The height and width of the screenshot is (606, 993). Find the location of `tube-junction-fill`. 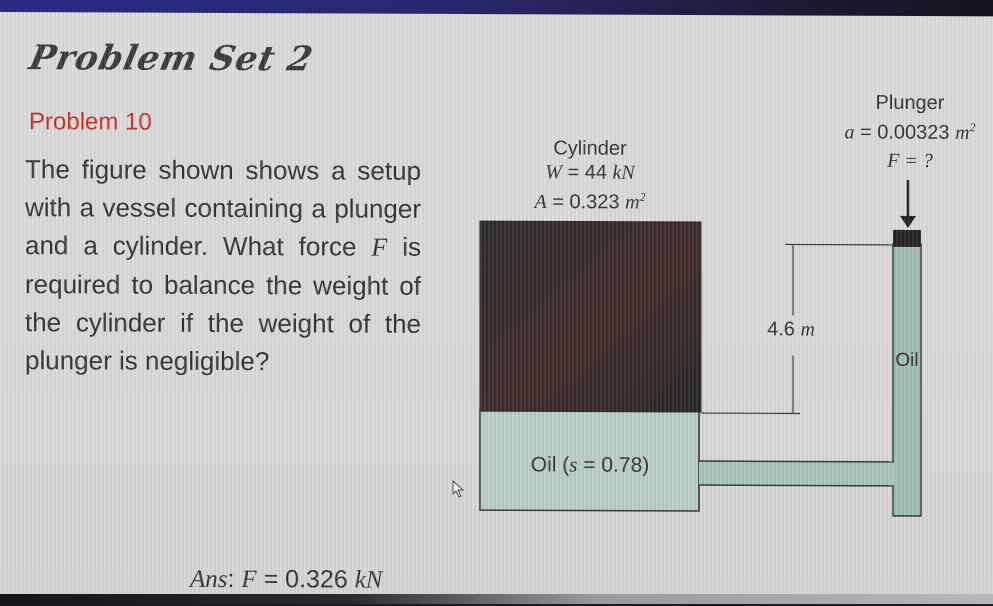

tube-junction-fill is located at coordinates (893, 474).